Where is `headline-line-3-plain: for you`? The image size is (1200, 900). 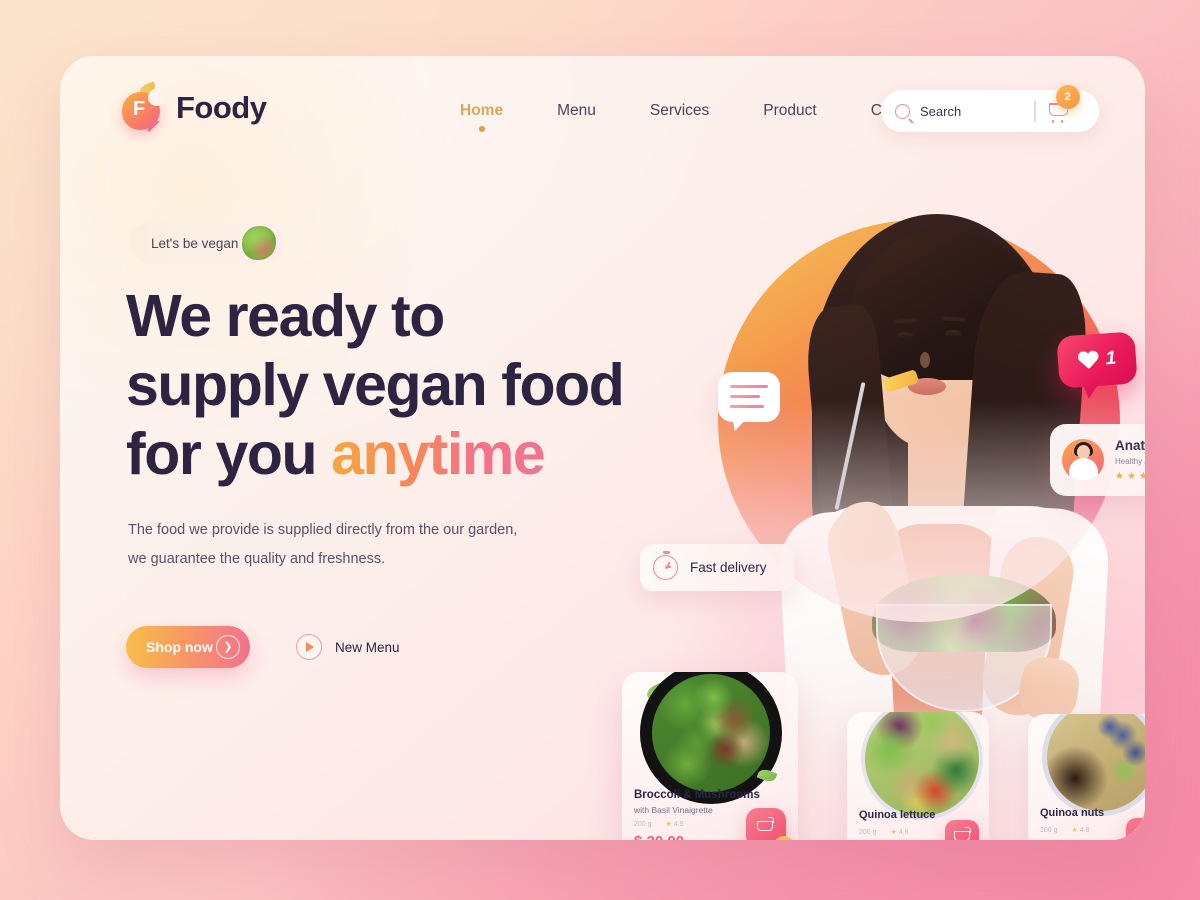
headline-line-3-plain: for you is located at coordinates (229, 454).